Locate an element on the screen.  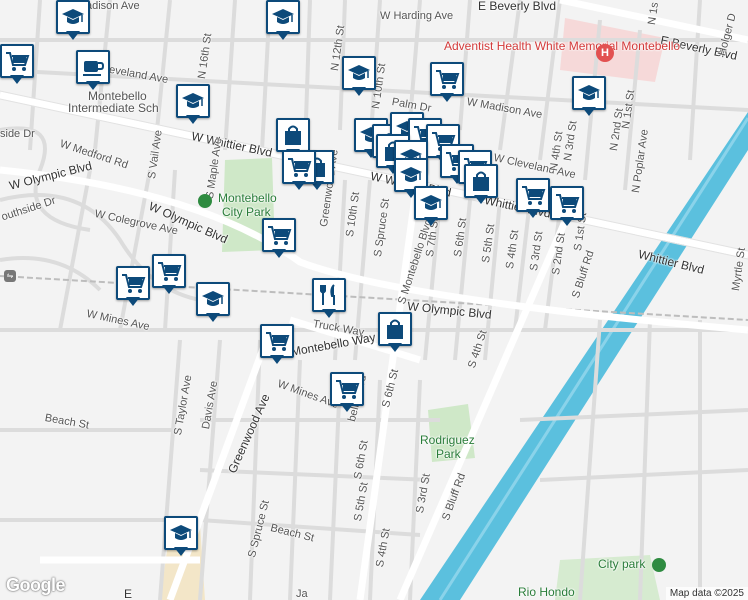
google-logo: Google is located at coordinates (36, 585).